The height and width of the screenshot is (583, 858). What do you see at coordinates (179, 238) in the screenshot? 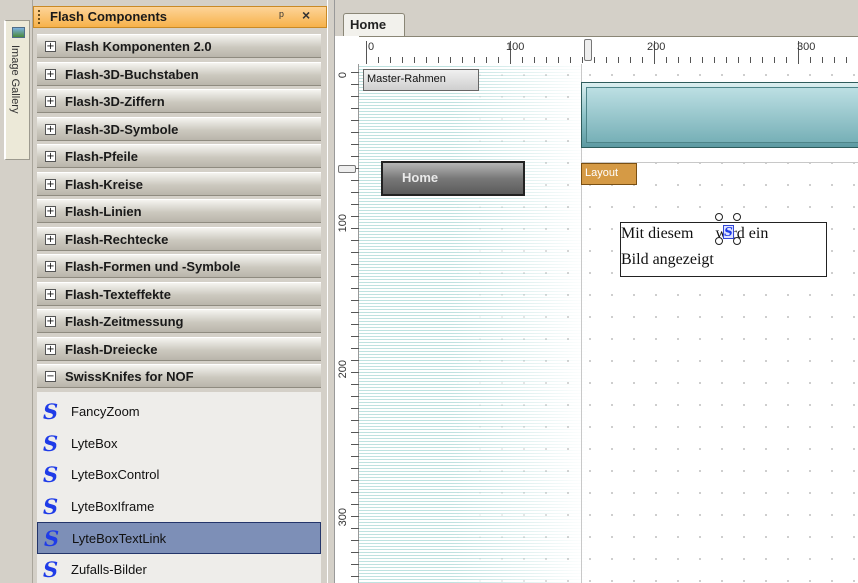
I see `group-row: + Flash-Rechtecke` at bounding box center [179, 238].